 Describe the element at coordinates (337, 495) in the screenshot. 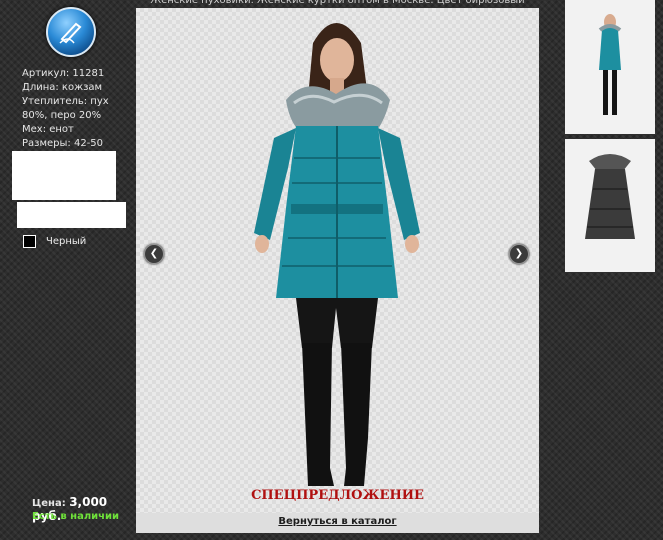

I see `special-offer-label: СПЕЦПРЕДЛОЖЕНИЕ` at that location.